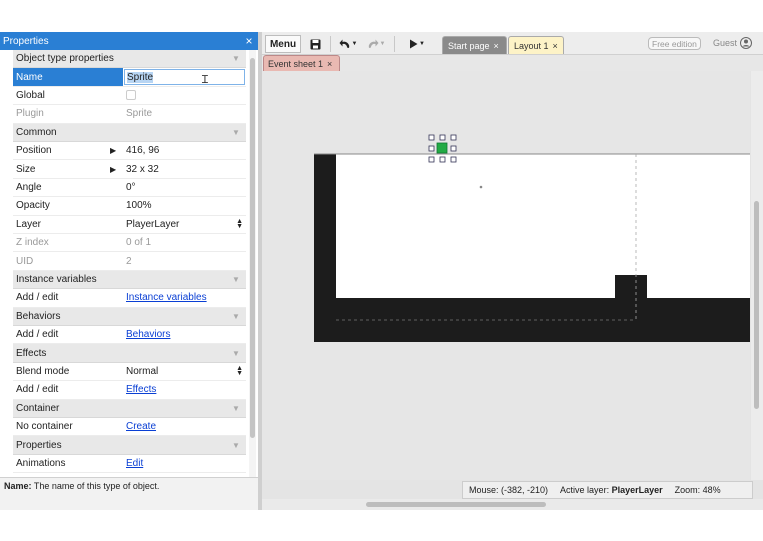  I want to click on property-value: Create, so click(184, 426).